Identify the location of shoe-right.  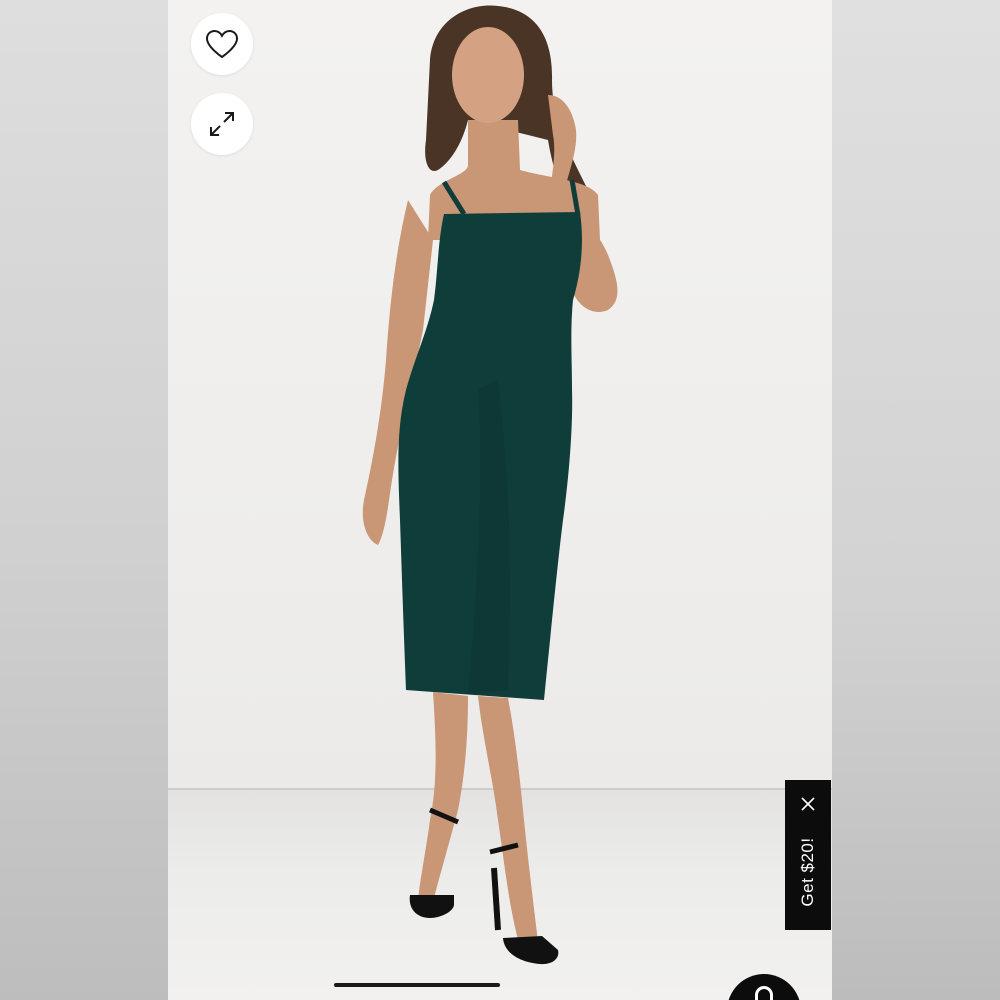
(531, 950).